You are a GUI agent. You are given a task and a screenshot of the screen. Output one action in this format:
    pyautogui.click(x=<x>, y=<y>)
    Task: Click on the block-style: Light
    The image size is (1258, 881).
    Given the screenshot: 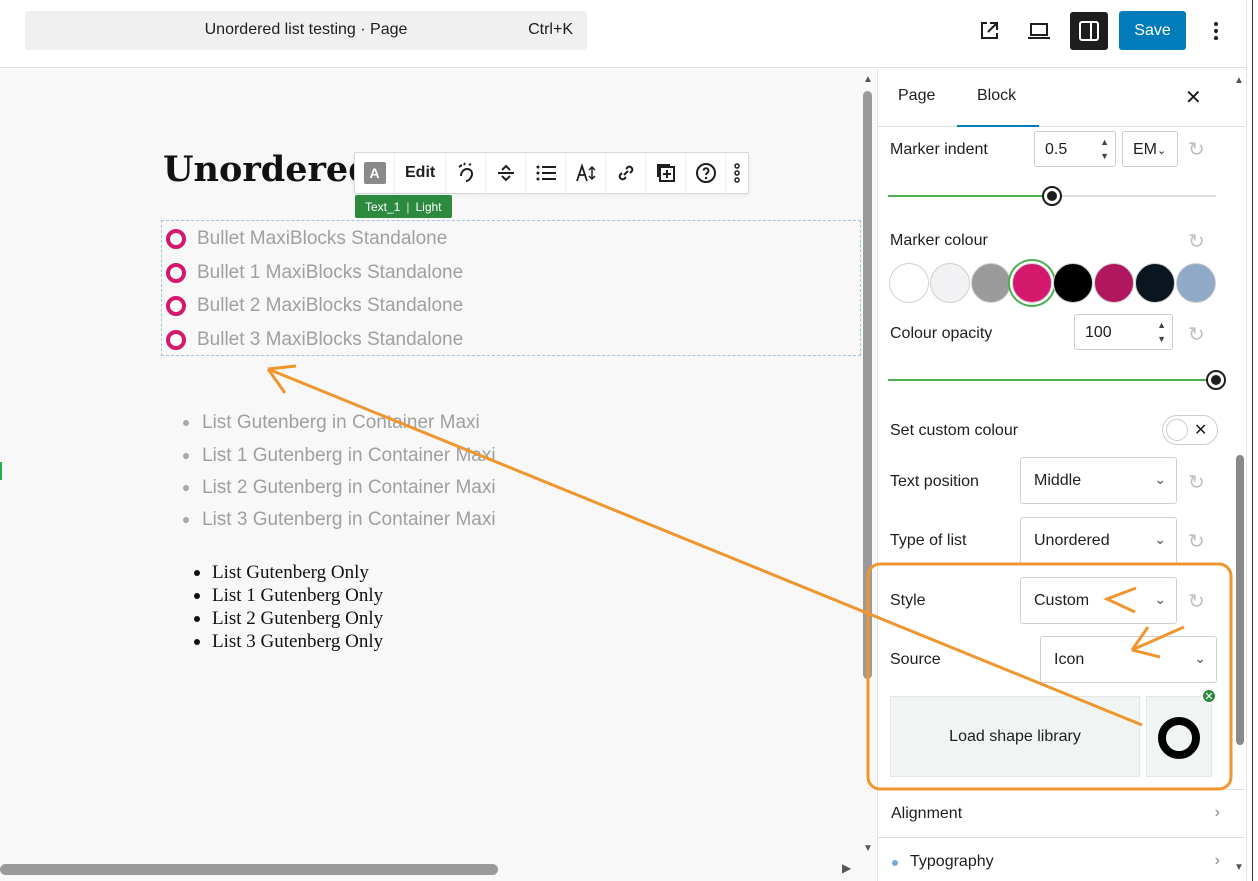 What is the action you would take?
    pyautogui.click(x=428, y=206)
    